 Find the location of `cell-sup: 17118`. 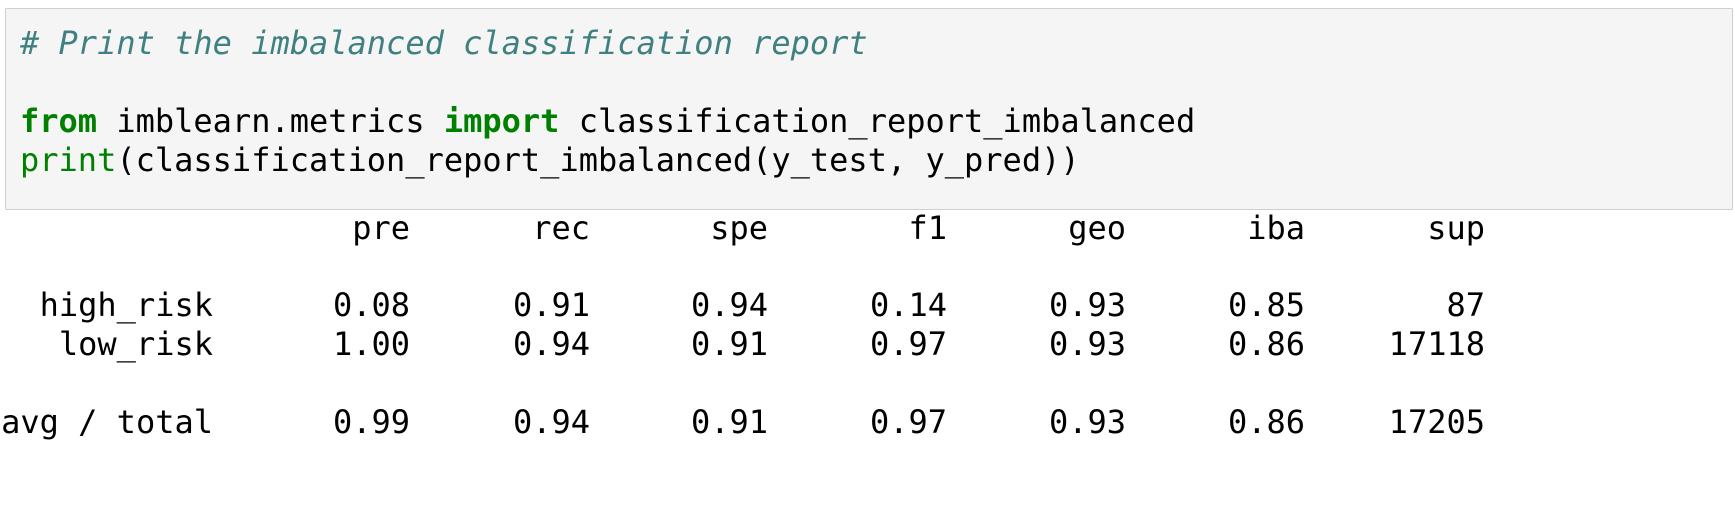

cell-sup: 17118 is located at coordinates (1436, 344).